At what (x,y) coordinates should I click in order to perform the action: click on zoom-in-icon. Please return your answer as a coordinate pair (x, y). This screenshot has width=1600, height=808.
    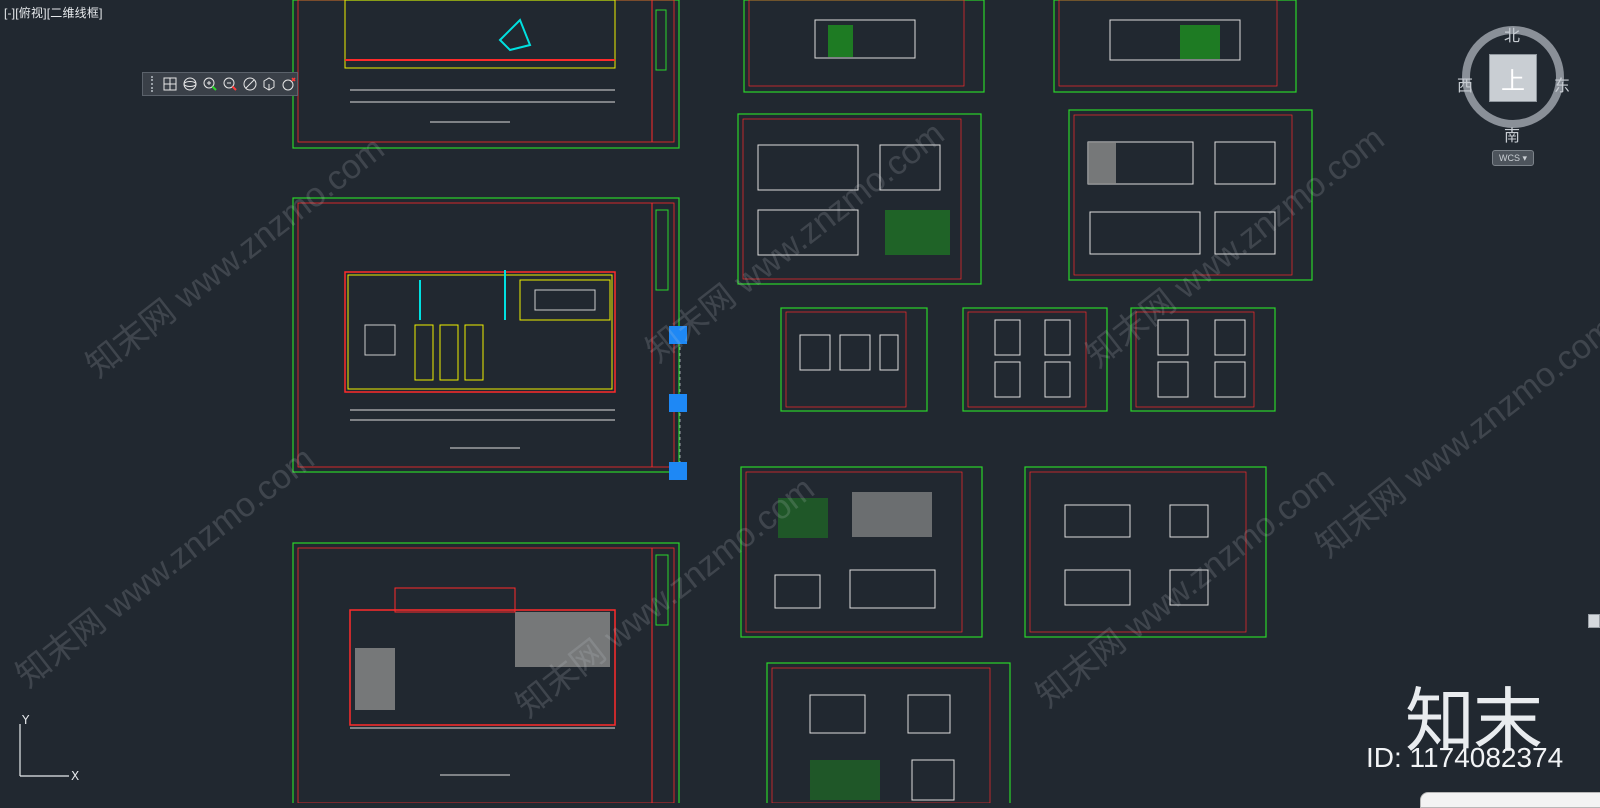
    Looking at the image, I should click on (210, 84).